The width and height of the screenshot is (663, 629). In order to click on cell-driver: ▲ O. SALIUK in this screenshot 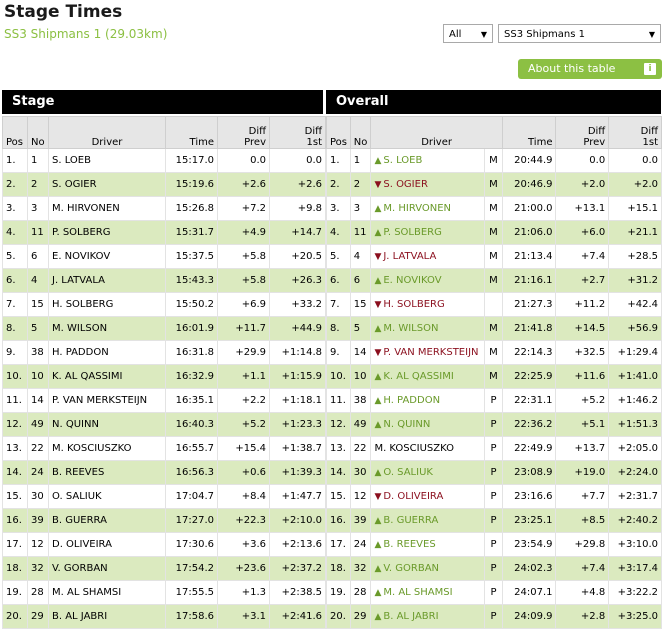, I will do `click(428, 472)`.